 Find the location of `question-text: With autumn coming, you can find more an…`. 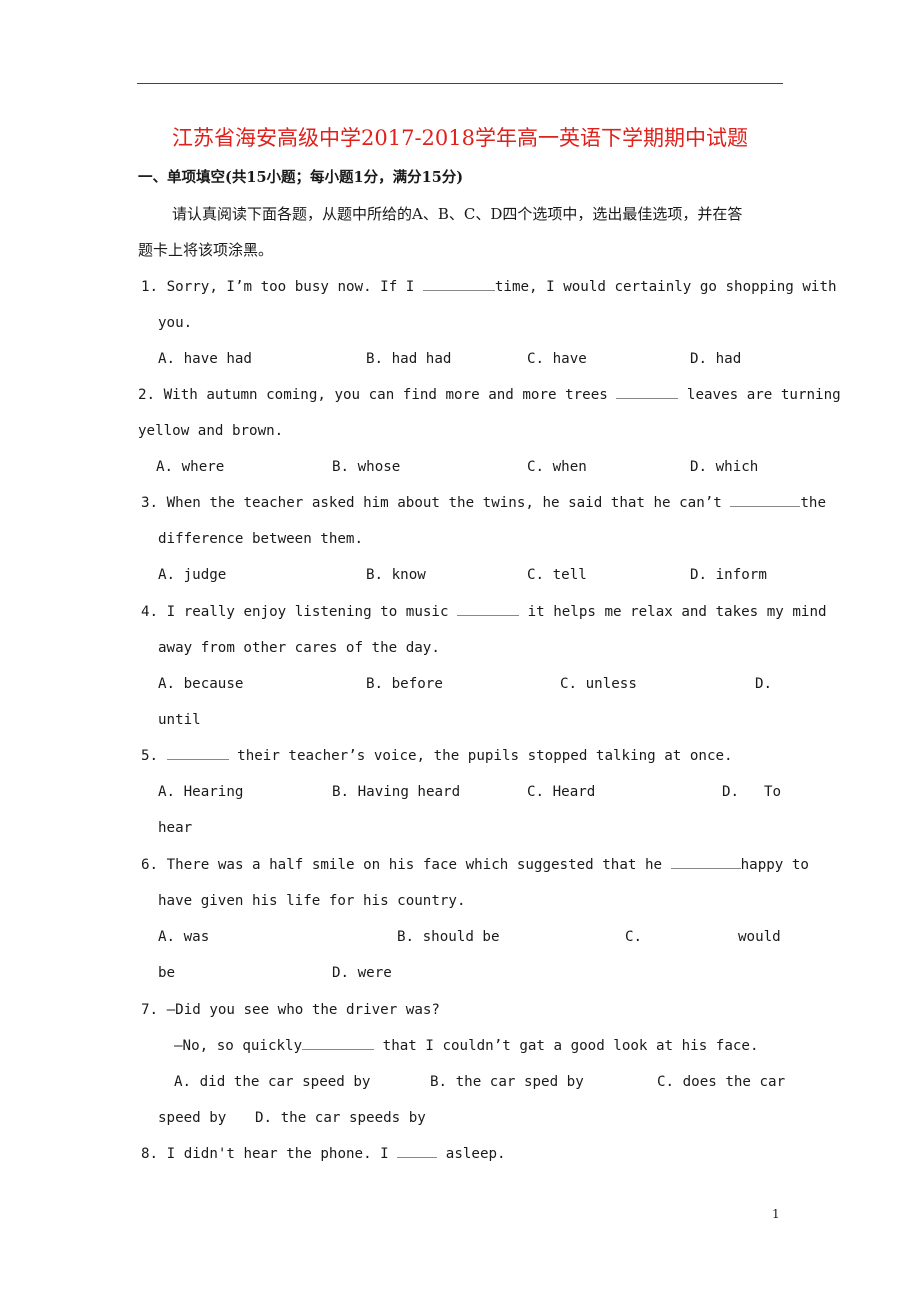

question-text: With autumn coming, you can find more an… is located at coordinates (390, 395).